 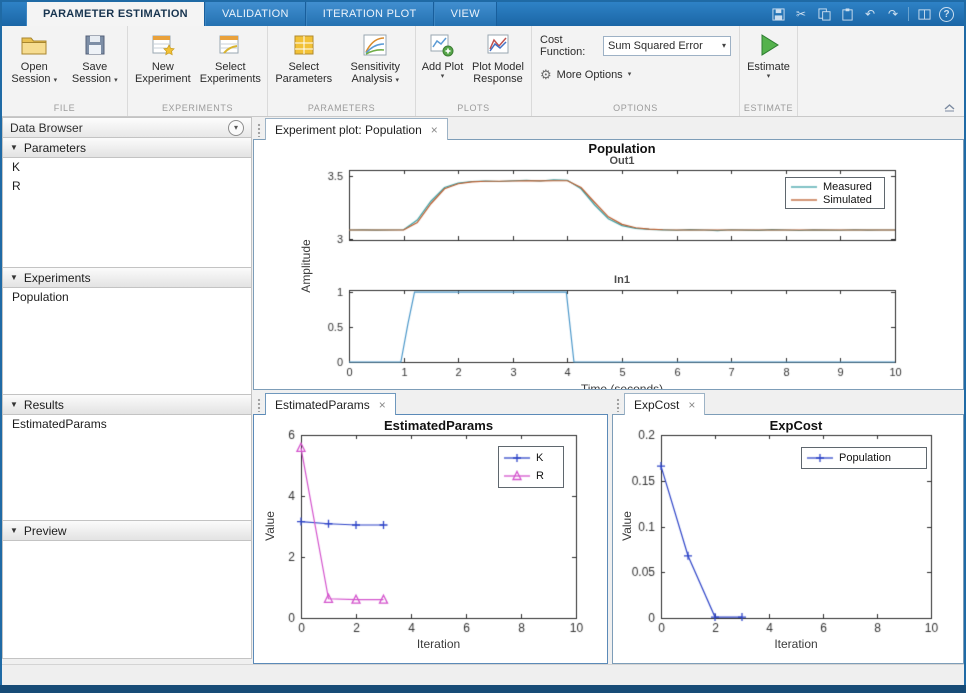 I want to click on tab-parameter-estimation: PARAMETER ESTIMATION, so click(x=115, y=14).